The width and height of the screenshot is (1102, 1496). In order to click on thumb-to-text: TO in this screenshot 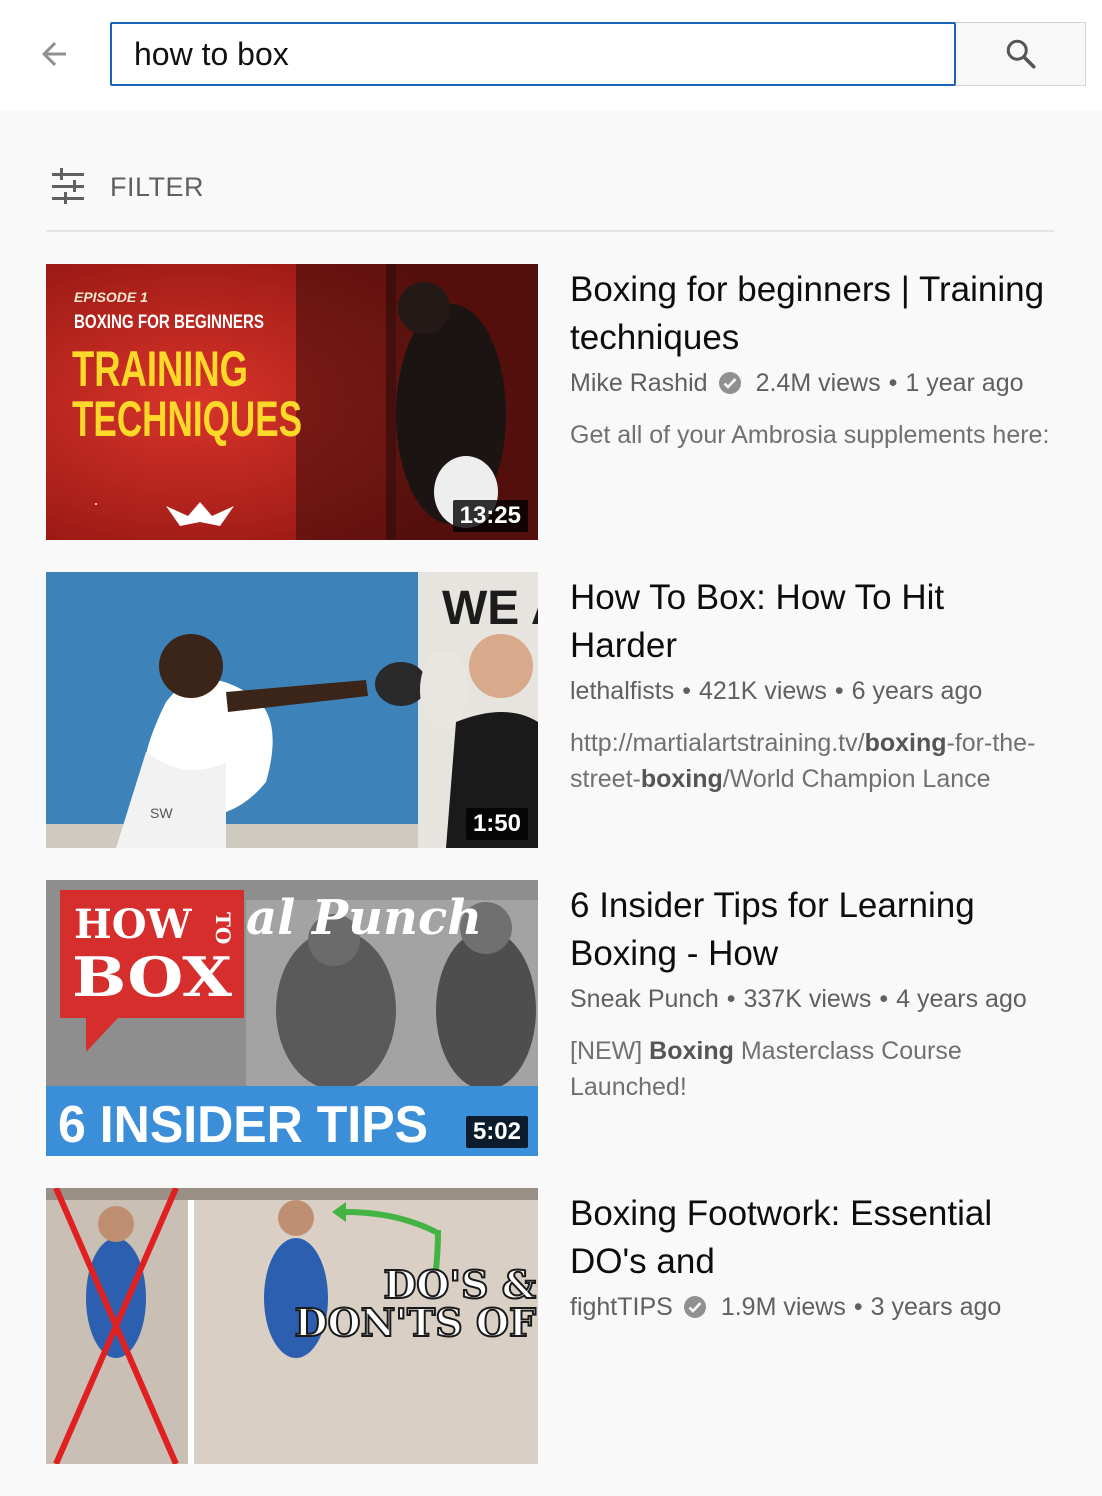, I will do `click(223, 928)`.